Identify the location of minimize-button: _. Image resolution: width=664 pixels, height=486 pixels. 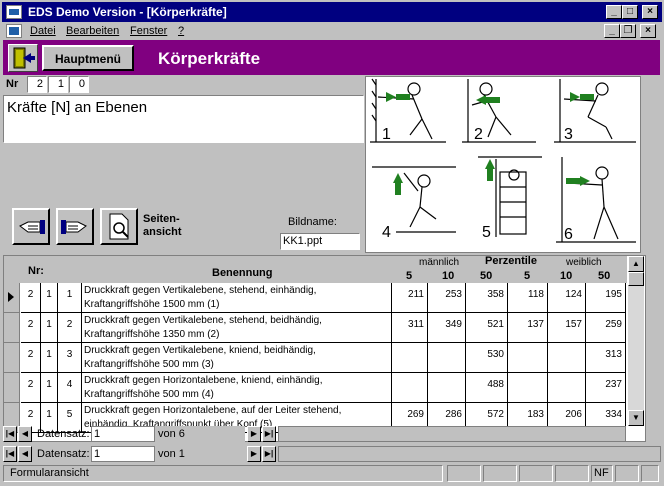
(614, 12).